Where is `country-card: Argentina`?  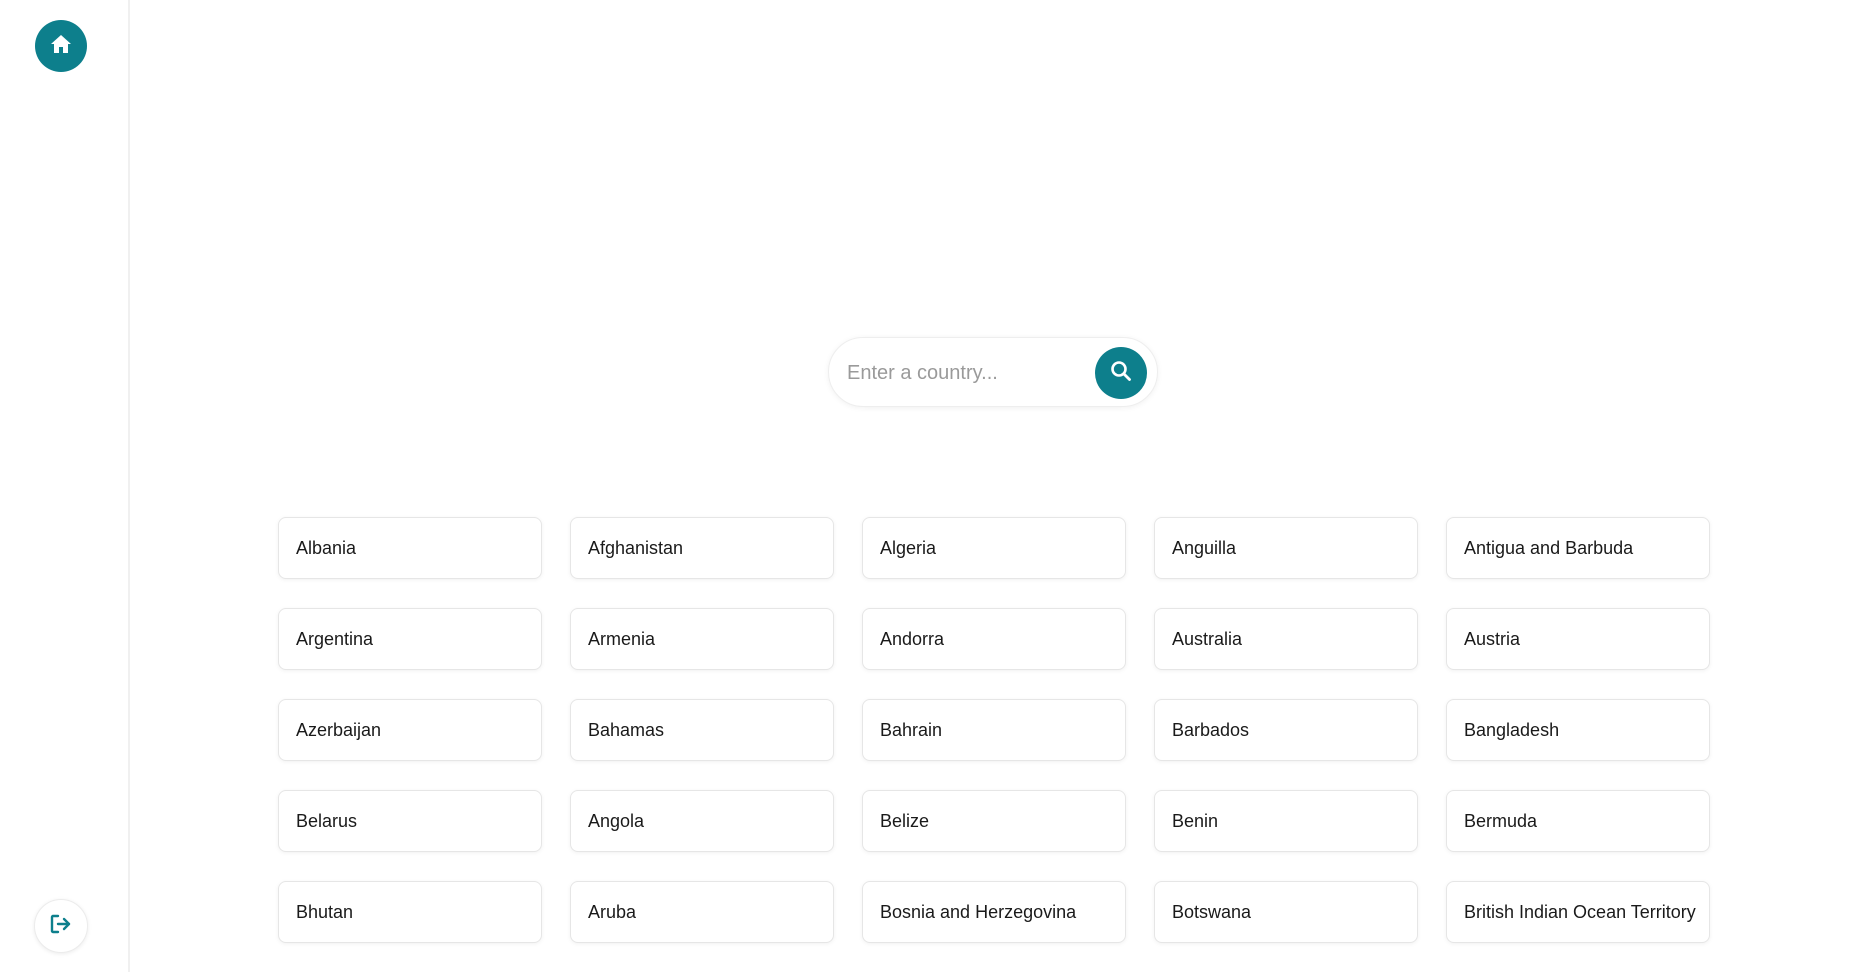 country-card: Argentina is located at coordinates (410, 639).